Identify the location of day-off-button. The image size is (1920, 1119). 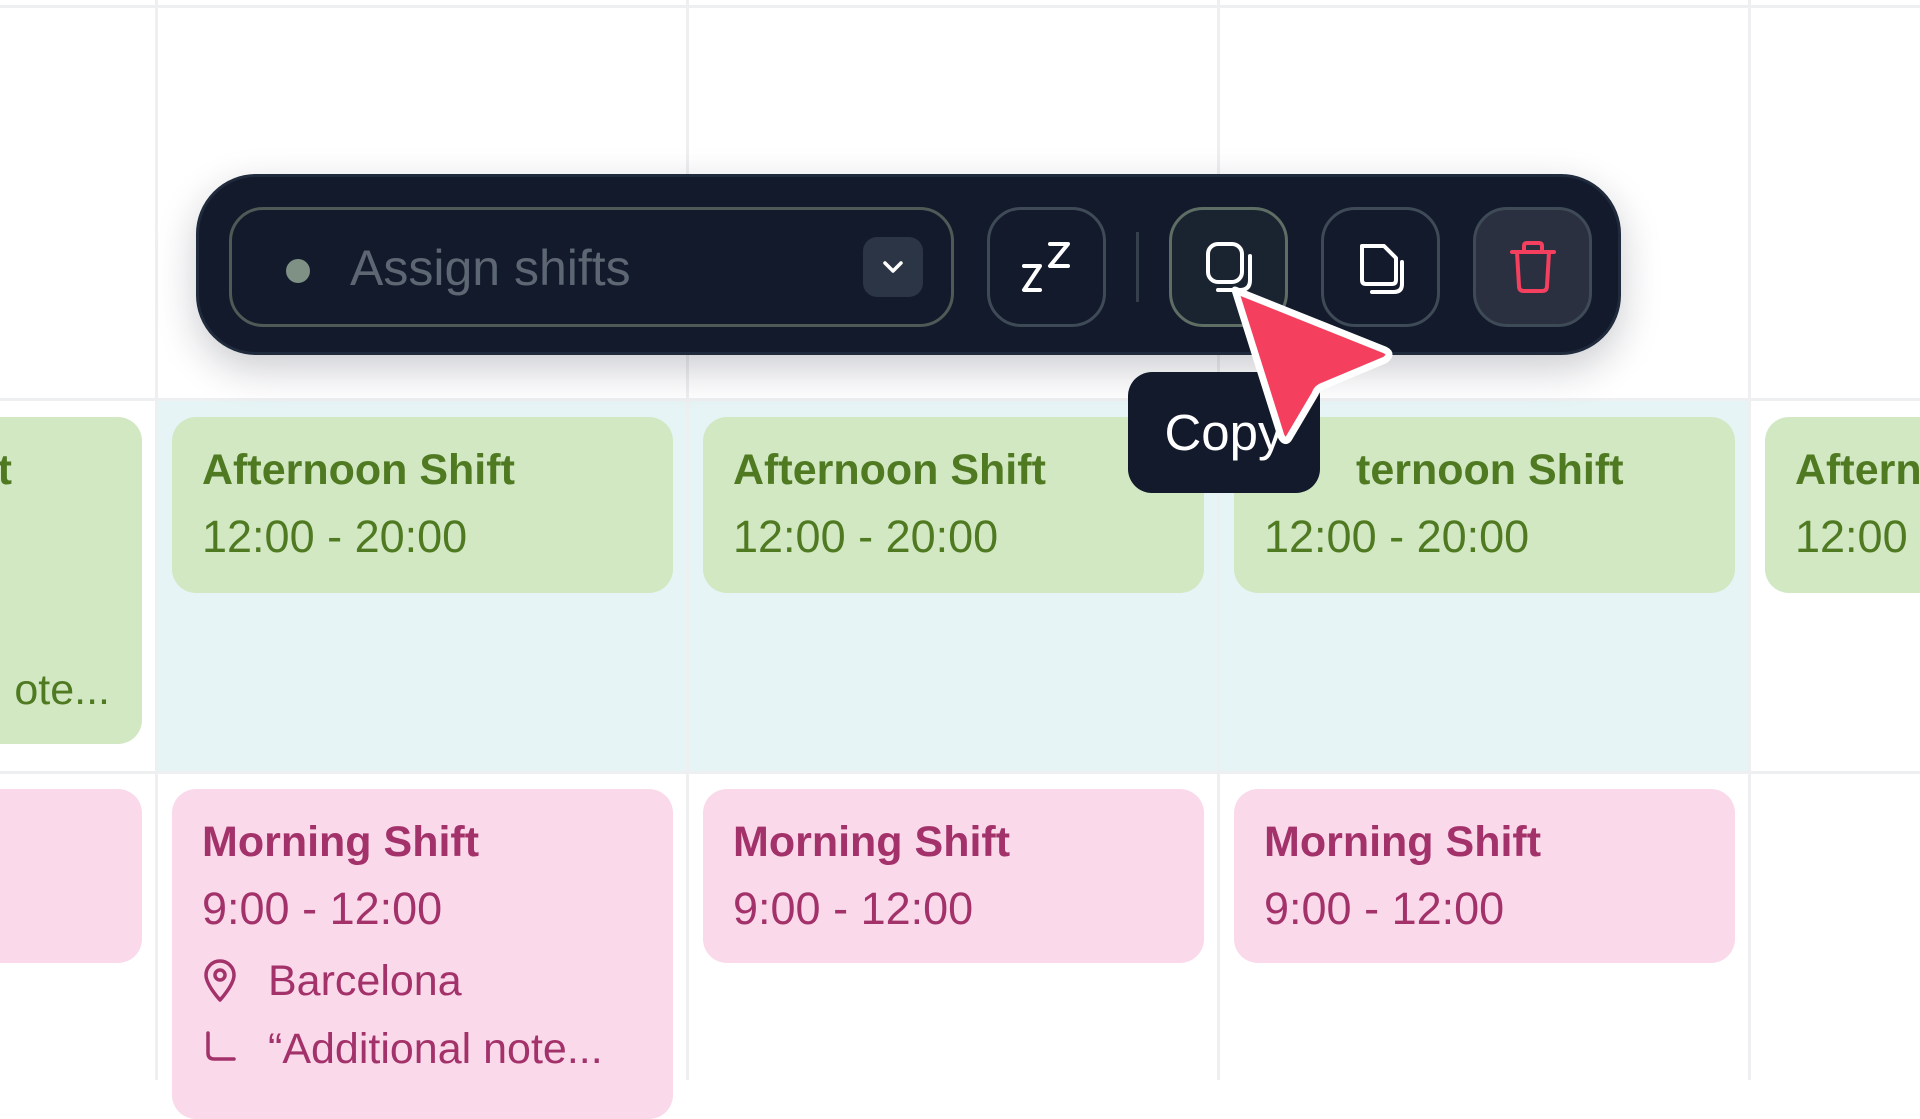
(1046, 267).